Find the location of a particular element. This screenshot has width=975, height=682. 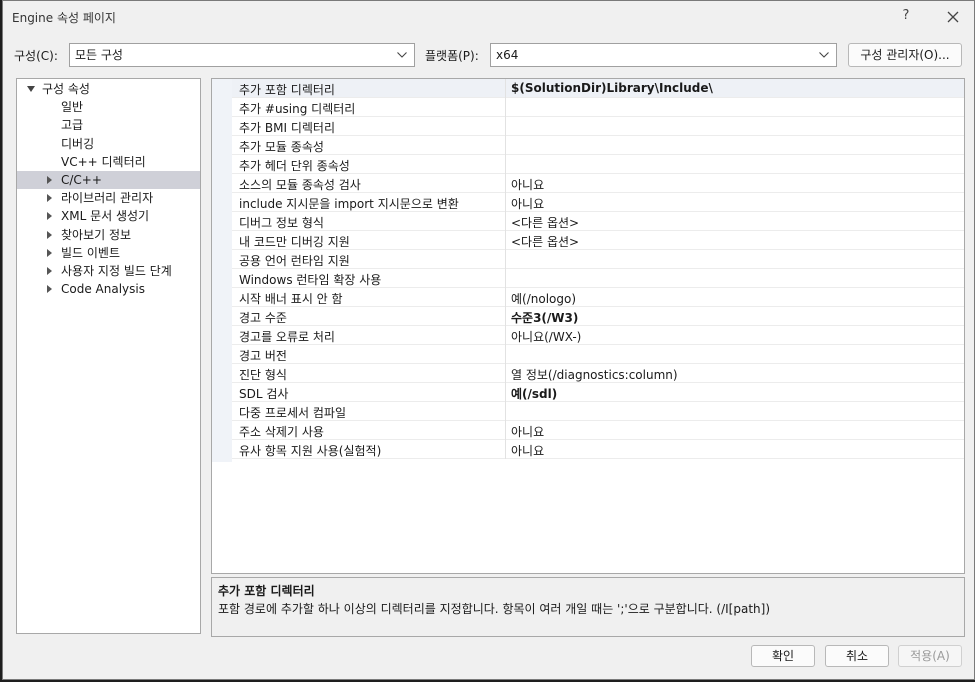

property-row: 진단 형식 열 정보(/diagnostics:column) is located at coordinates (598, 373).